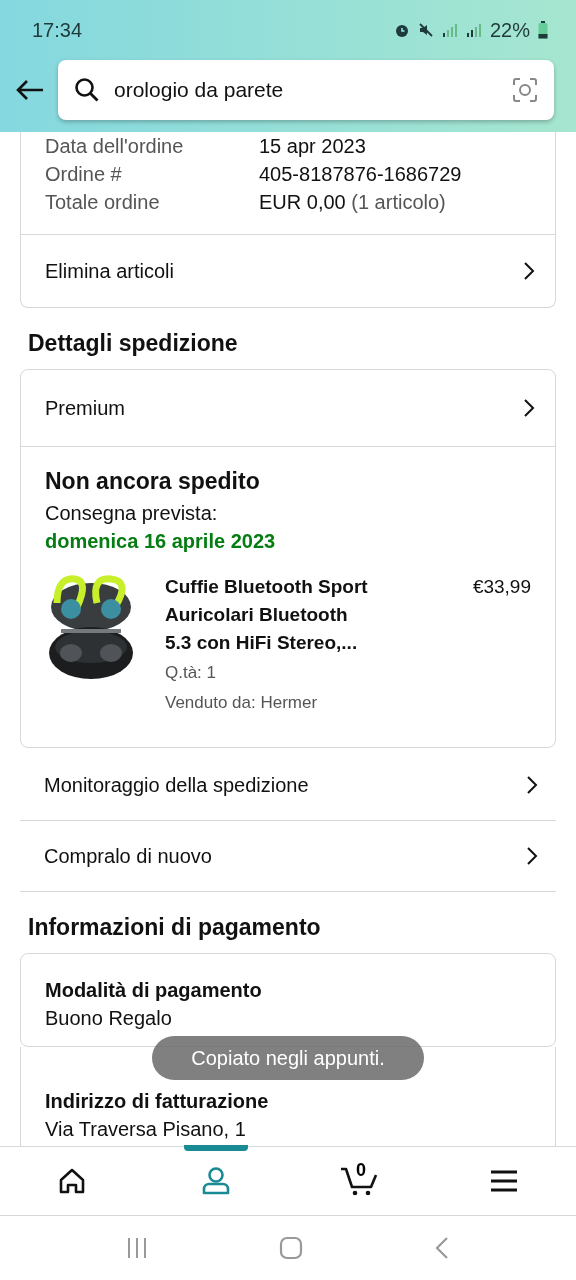  Describe the element at coordinates (543, 30) in the screenshot. I see `battery-icon` at that location.